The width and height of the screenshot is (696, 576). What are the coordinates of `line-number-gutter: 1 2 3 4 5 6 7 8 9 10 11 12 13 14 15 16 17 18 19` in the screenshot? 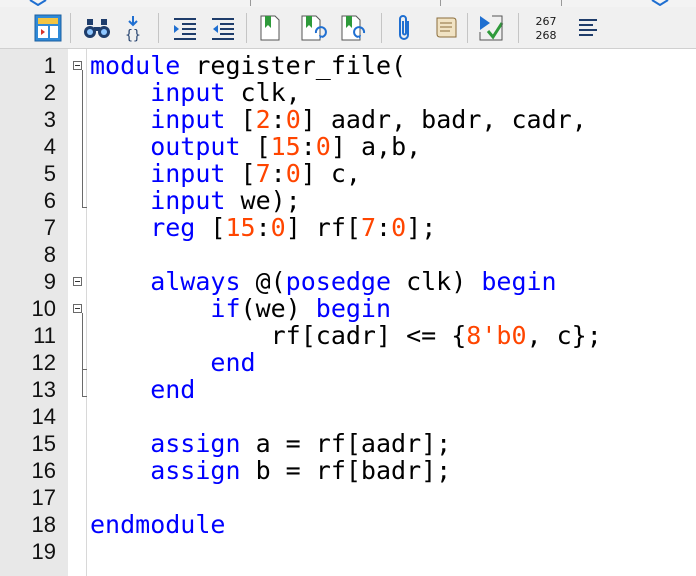 It's located at (34, 312).